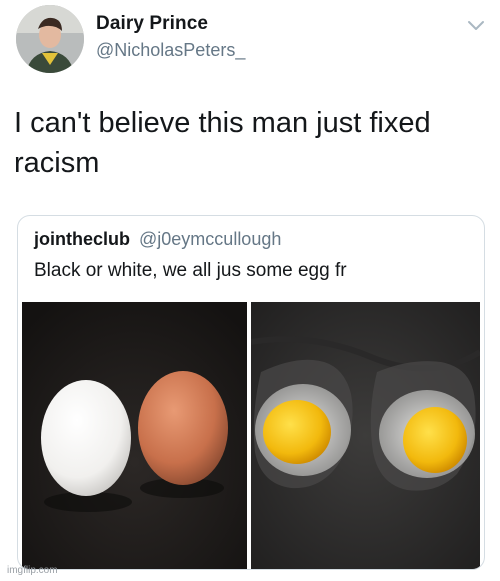 The image size is (500, 581). What do you see at coordinates (190, 270) in the screenshot?
I see `quoted-tweet-text: Black or white, we all jus some egg fr` at bounding box center [190, 270].